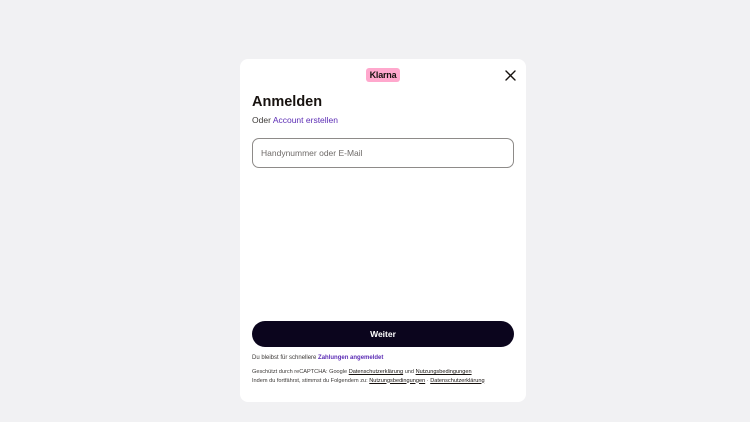  What do you see at coordinates (383, 75) in the screenshot?
I see `klarna-logo: Klarna` at bounding box center [383, 75].